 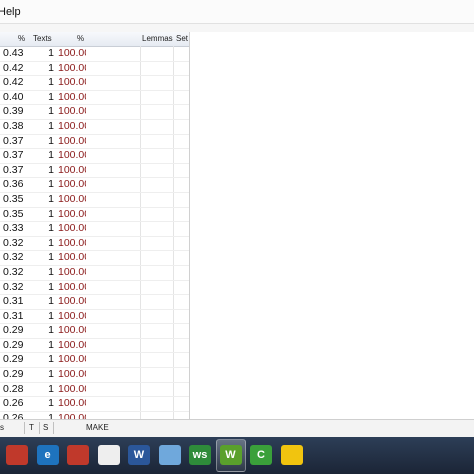 I want to click on cell-pct: 0.38, so click(x=13, y=125).